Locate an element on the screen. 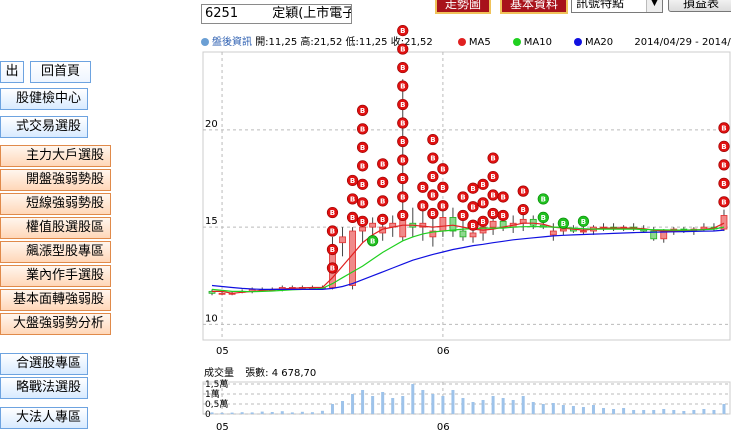 The image size is (731, 432). volume-info-row: 成交量 張數: 4 678,70 is located at coordinates (260, 374).